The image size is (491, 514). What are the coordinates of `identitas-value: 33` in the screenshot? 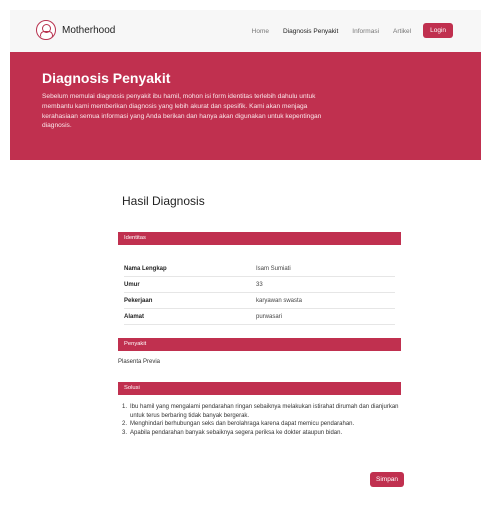 It's located at (259, 284).